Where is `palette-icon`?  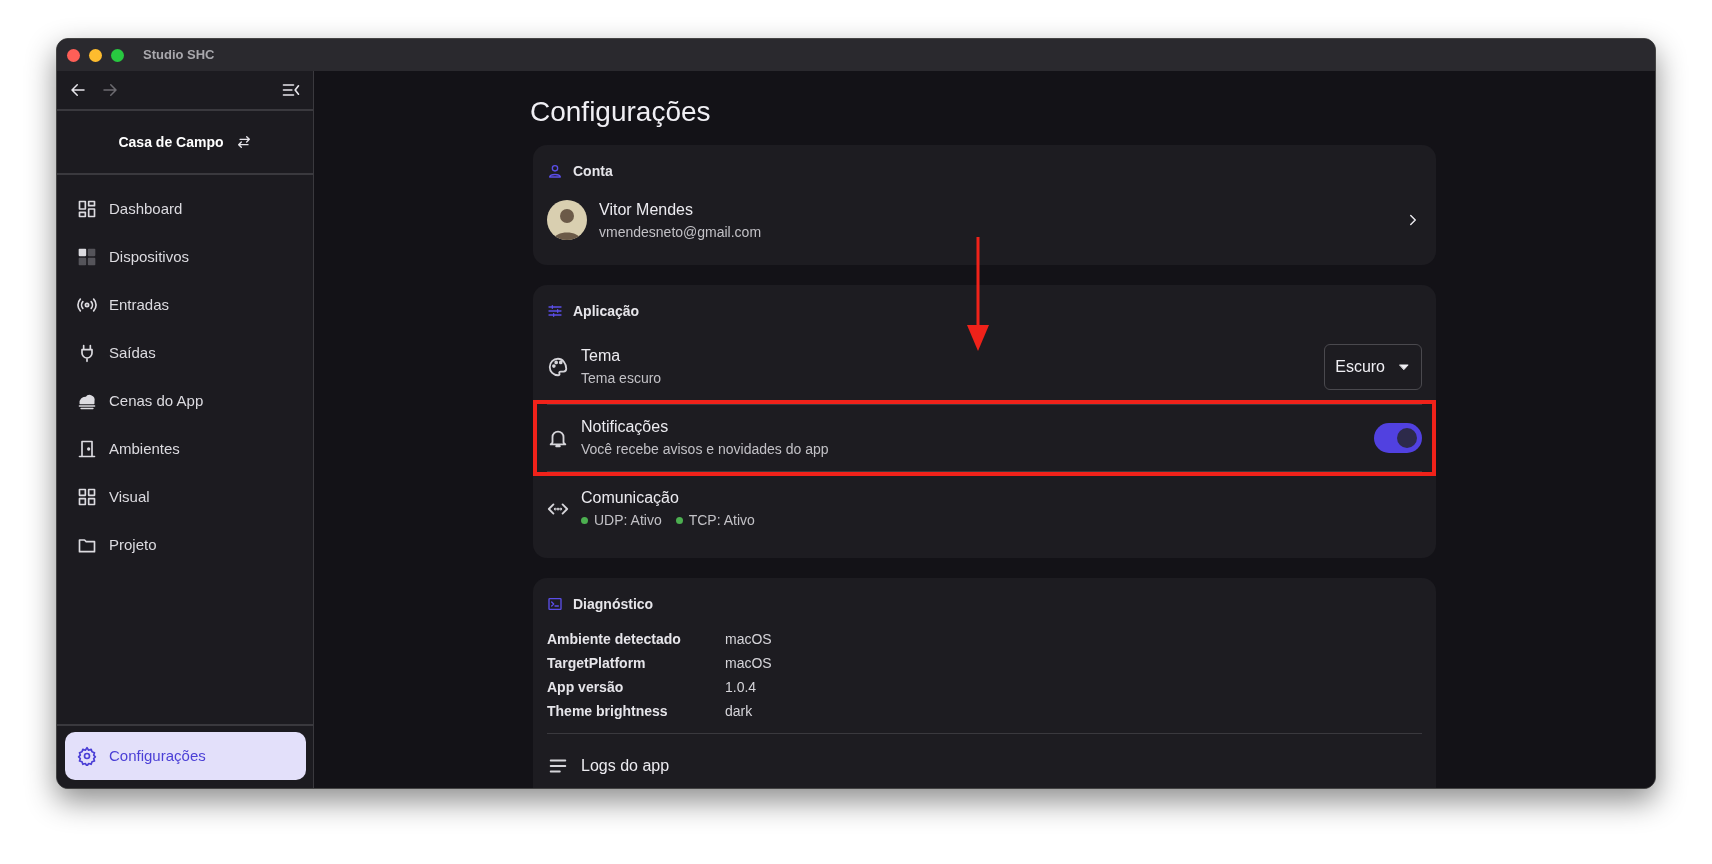
palette-icon is located at coordinates (558, 366).